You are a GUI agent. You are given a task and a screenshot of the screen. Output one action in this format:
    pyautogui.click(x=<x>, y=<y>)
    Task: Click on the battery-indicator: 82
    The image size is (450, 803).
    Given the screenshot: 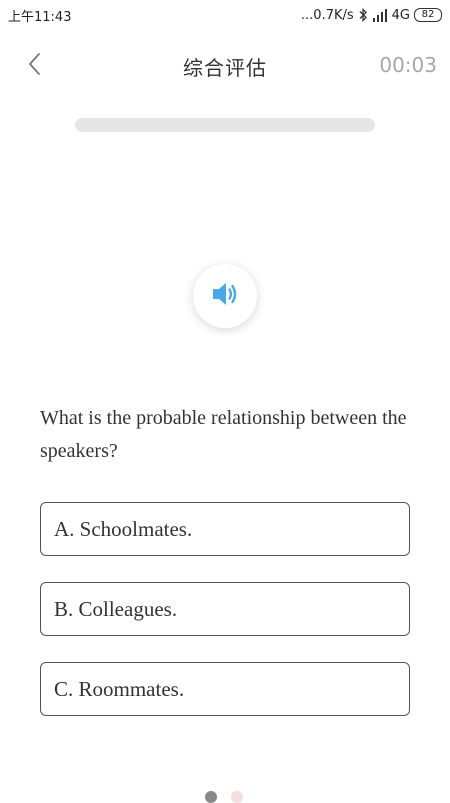 What is the action you would take?
    pyautogui.click(x=428, y=15)
    